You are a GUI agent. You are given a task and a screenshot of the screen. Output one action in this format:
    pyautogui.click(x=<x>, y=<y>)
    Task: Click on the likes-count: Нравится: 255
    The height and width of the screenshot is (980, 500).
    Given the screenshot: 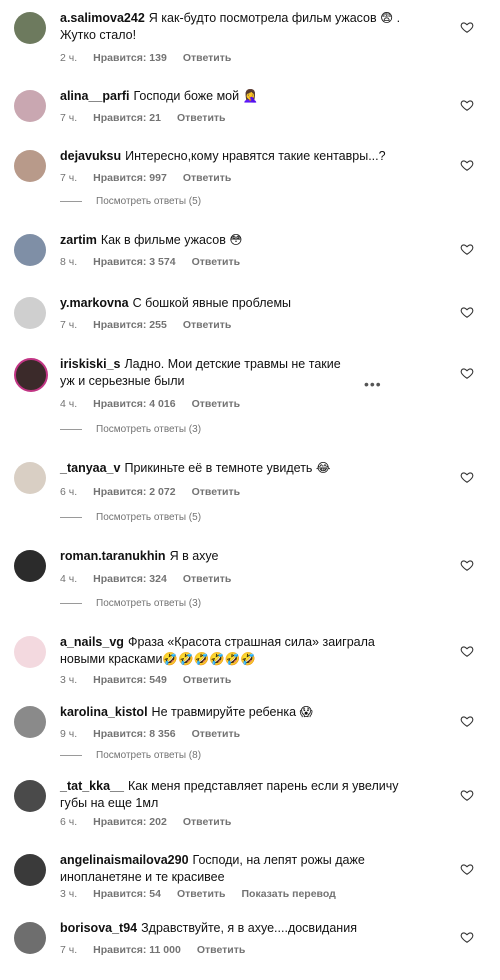 What is the action you would take?
    pyautogui.click(x=130, y=325)
    